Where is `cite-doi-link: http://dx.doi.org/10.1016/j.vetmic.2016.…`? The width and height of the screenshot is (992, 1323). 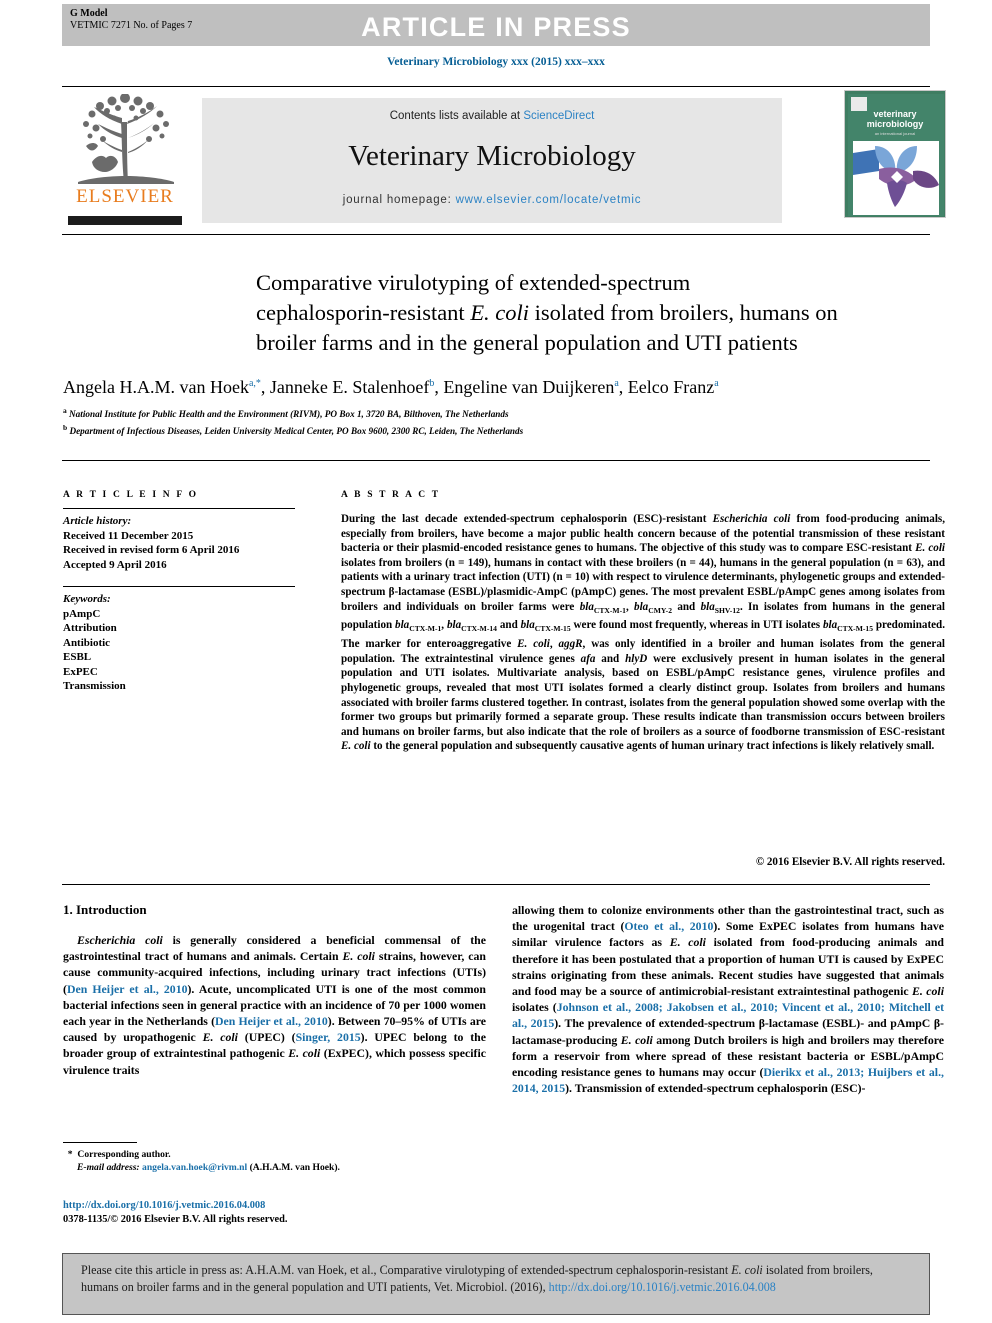 cite-doi-link: http://dx.doi.org/10.1016/j.vetmic.2016.… is located at coordinates (662, 1287).